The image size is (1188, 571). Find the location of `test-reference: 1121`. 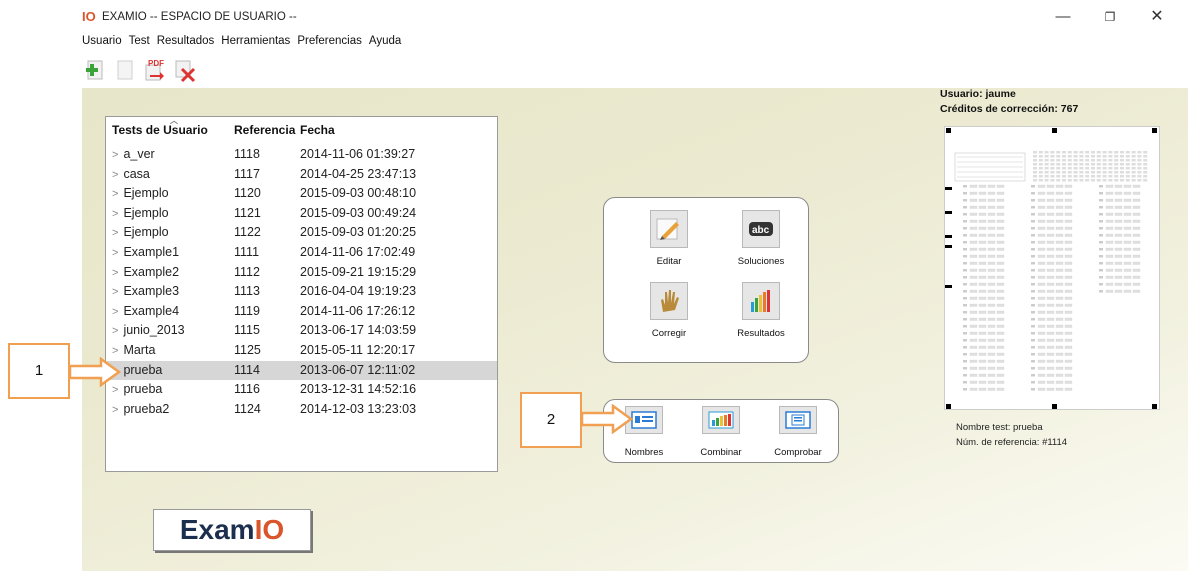

test-reference: 1121 is located at coordinates (247, 212).